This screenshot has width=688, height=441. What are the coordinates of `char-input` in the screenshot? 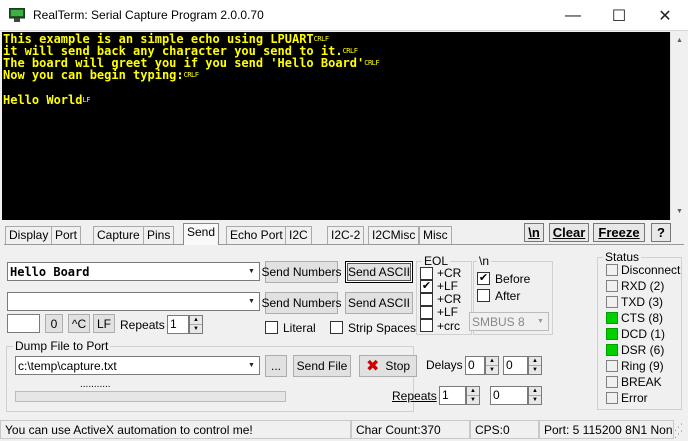 It's located at (23, 323).